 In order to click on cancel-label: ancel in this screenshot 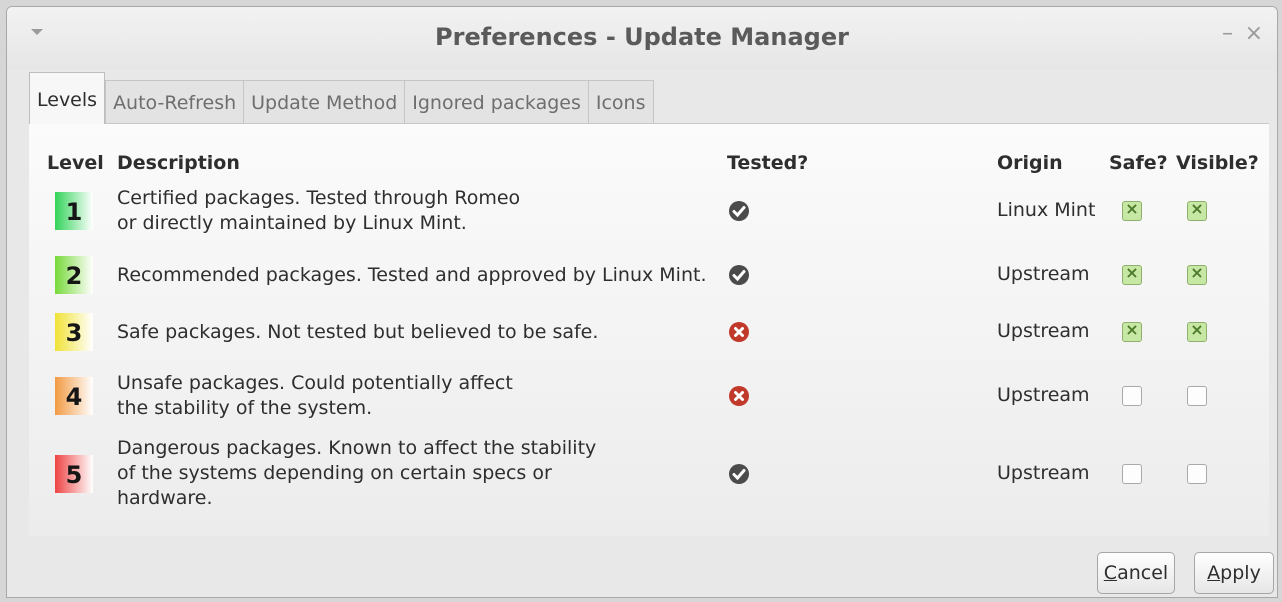, I will do `click(1143, 573)`.